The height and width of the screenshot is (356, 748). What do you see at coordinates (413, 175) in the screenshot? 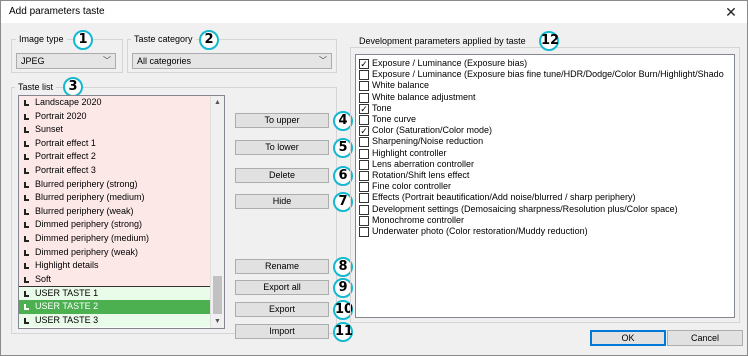
I see `param-checkbox-row: Rotation/Shift lens effect` at bounding box center [413, 175].